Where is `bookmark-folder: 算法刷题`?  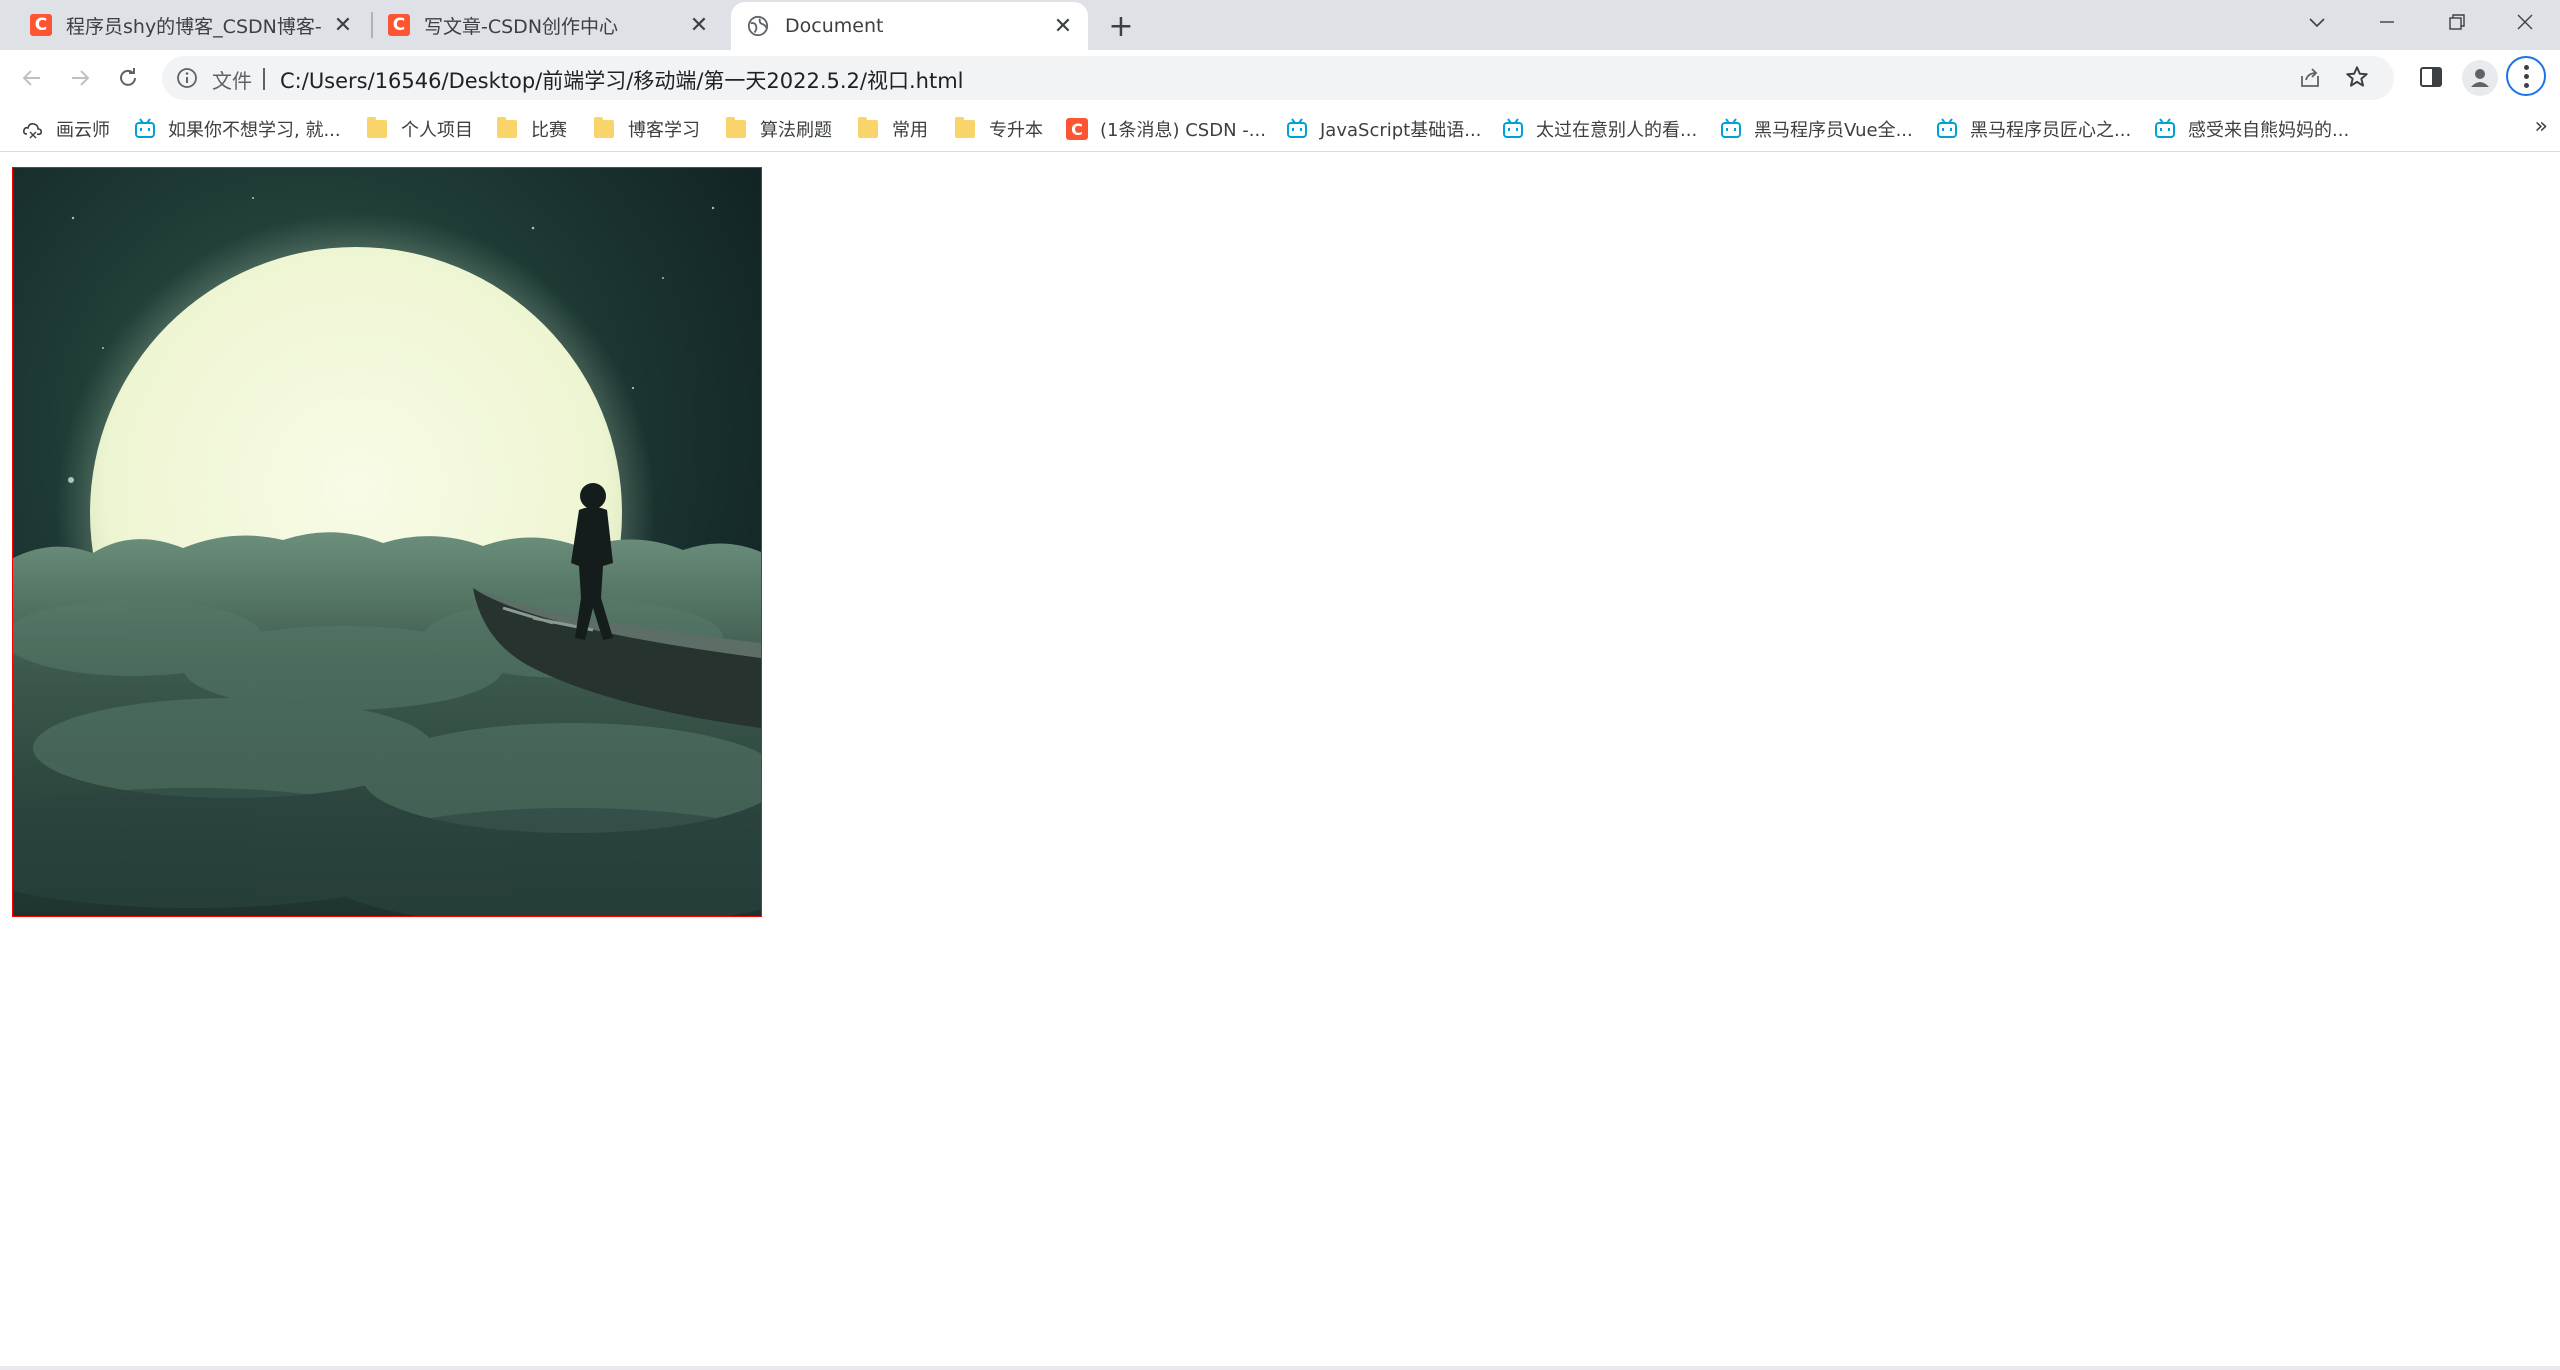
bookmark-folder: 算法刷题 is located at coordinates (779, 129).